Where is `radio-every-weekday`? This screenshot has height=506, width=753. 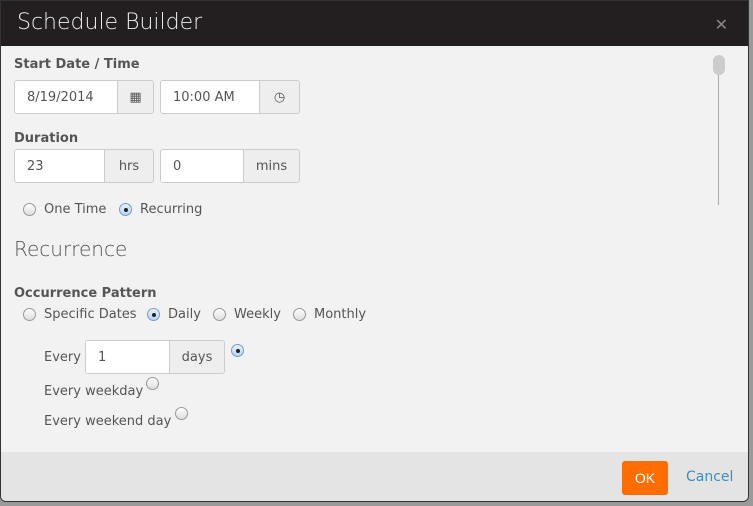
radio-every-weekday is located at coordinates (156, 383).